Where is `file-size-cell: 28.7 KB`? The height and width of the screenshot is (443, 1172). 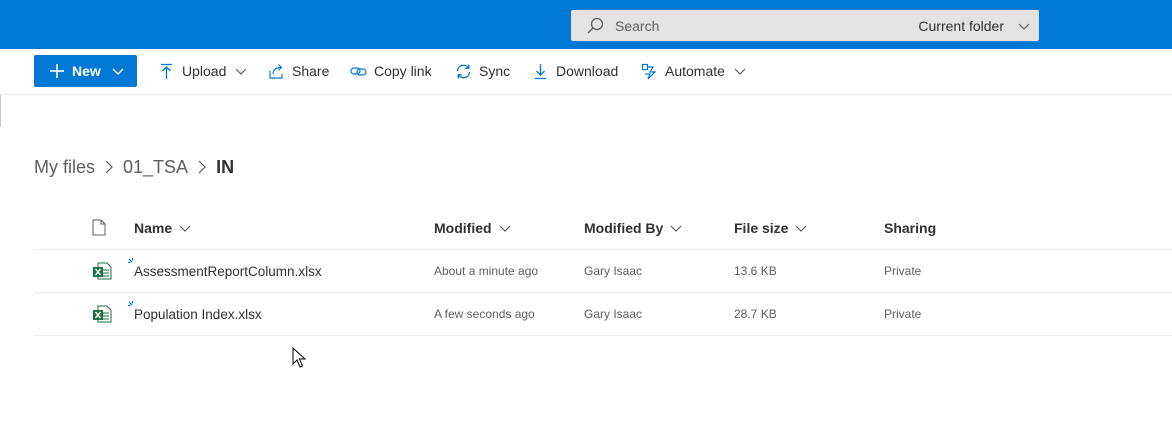 file-size-cell: 28.7 KB is located at coordinates (755, 314).